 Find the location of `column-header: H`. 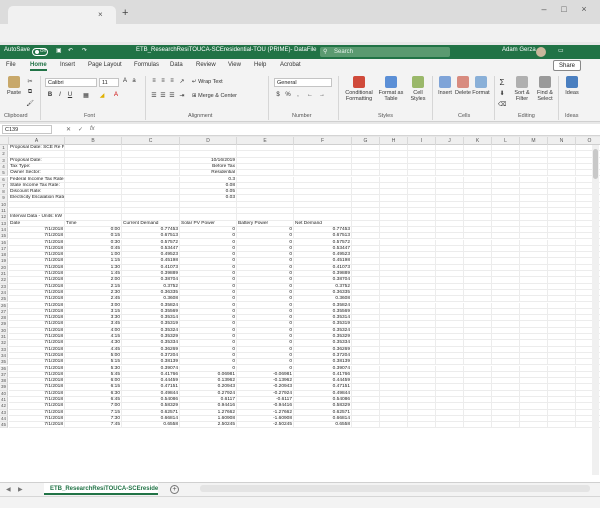

column-header: H is located at coordinates (394, 141).